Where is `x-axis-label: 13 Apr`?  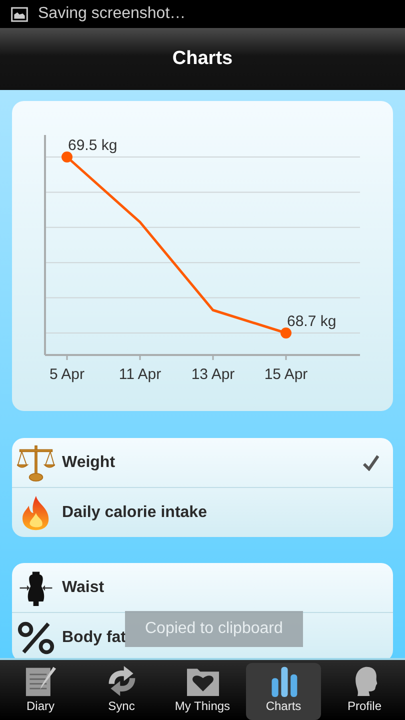 x-axis-label: 13 Apr is located at coordinates (213, 374).